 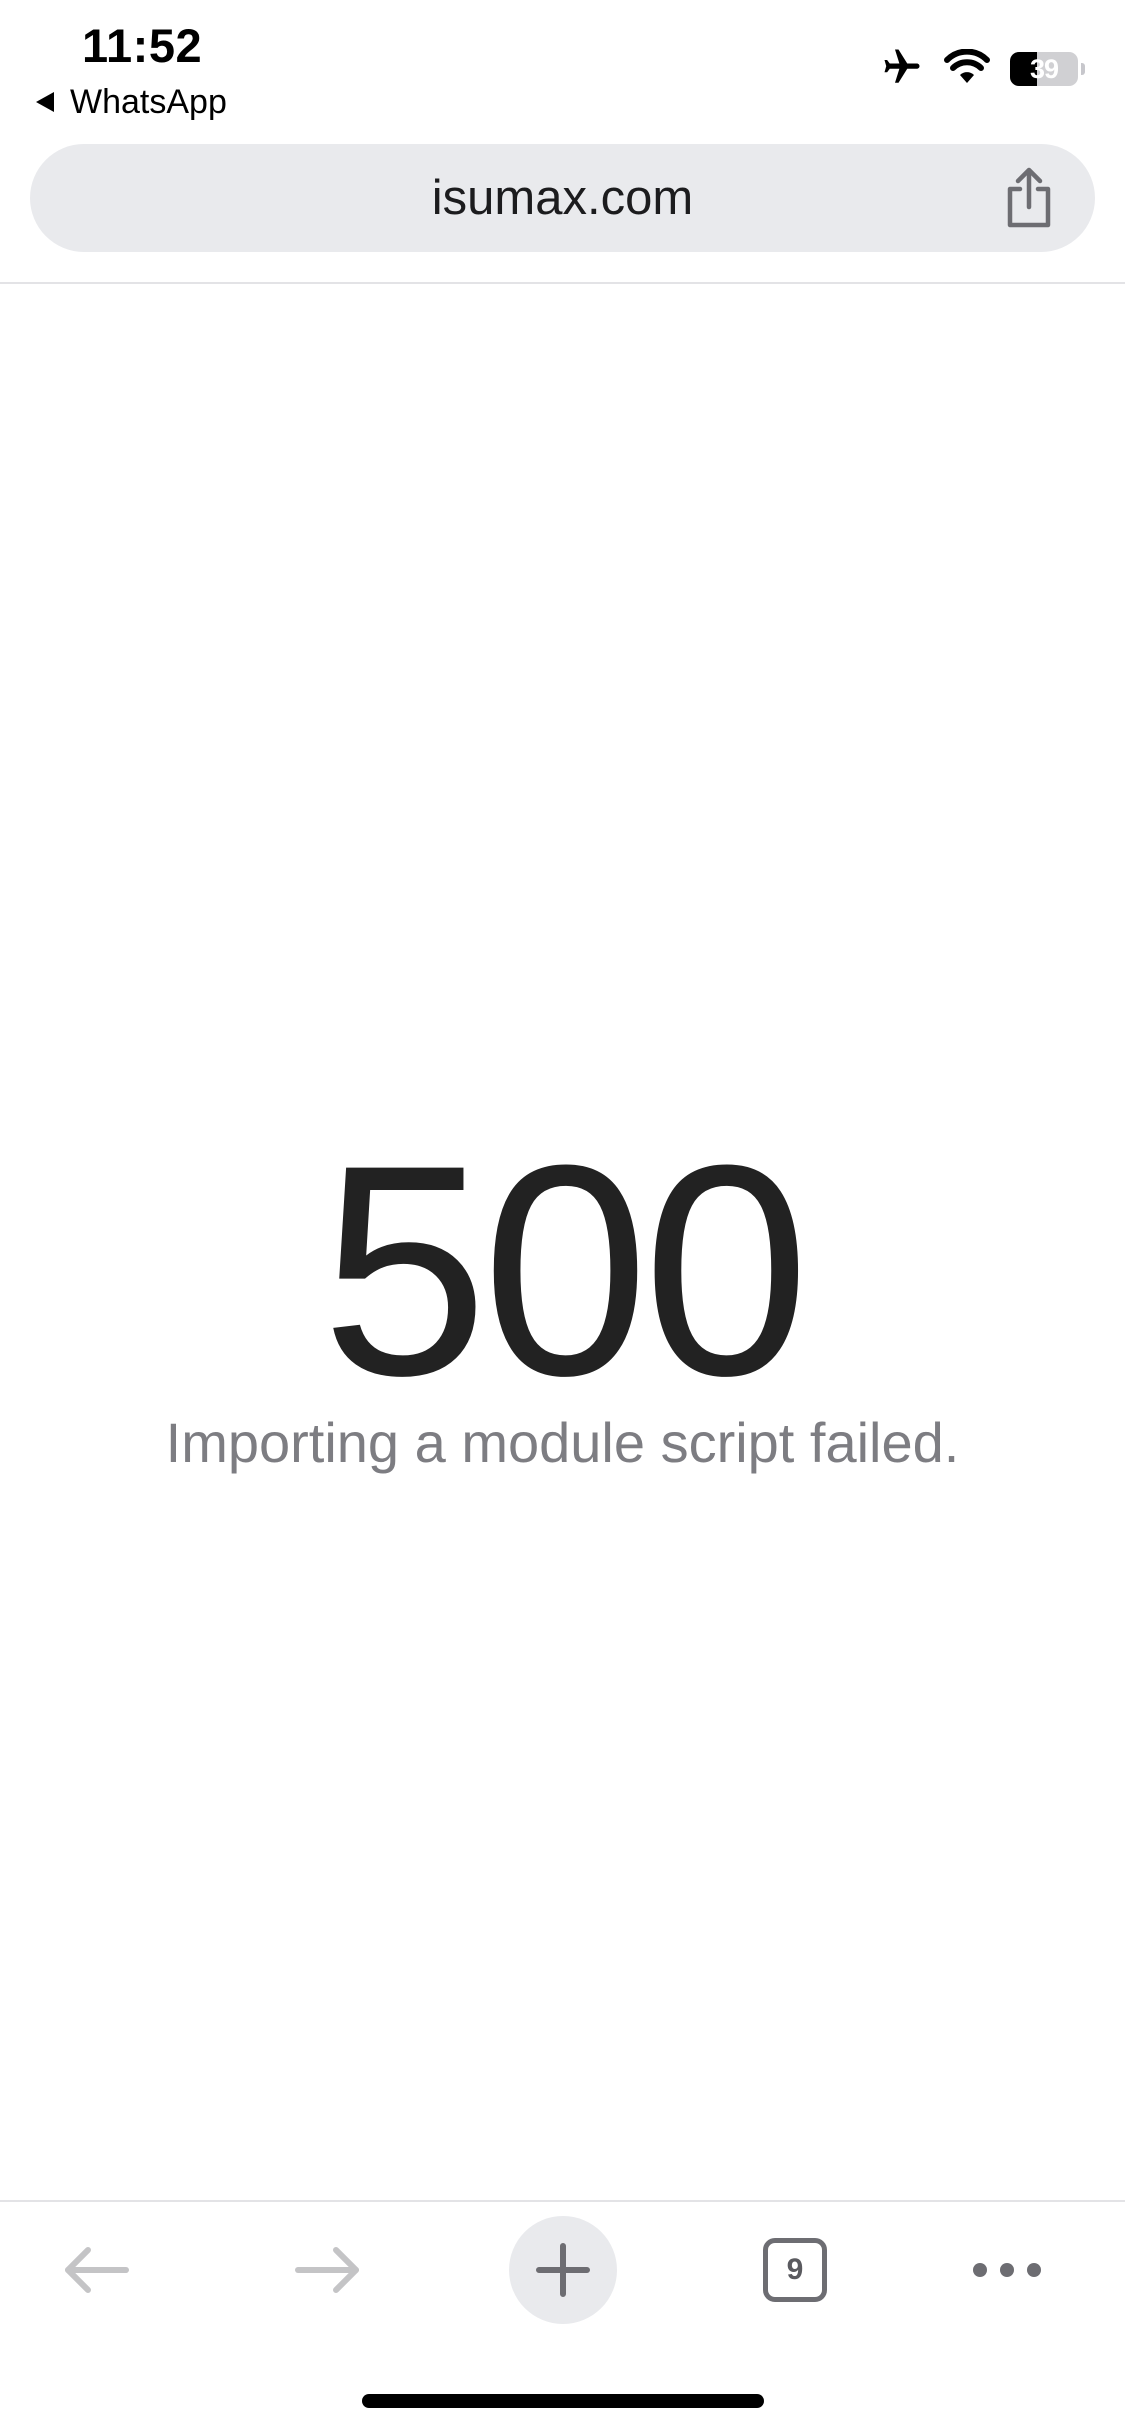 I want to click on forward-button, so click(x=328, y=2270).